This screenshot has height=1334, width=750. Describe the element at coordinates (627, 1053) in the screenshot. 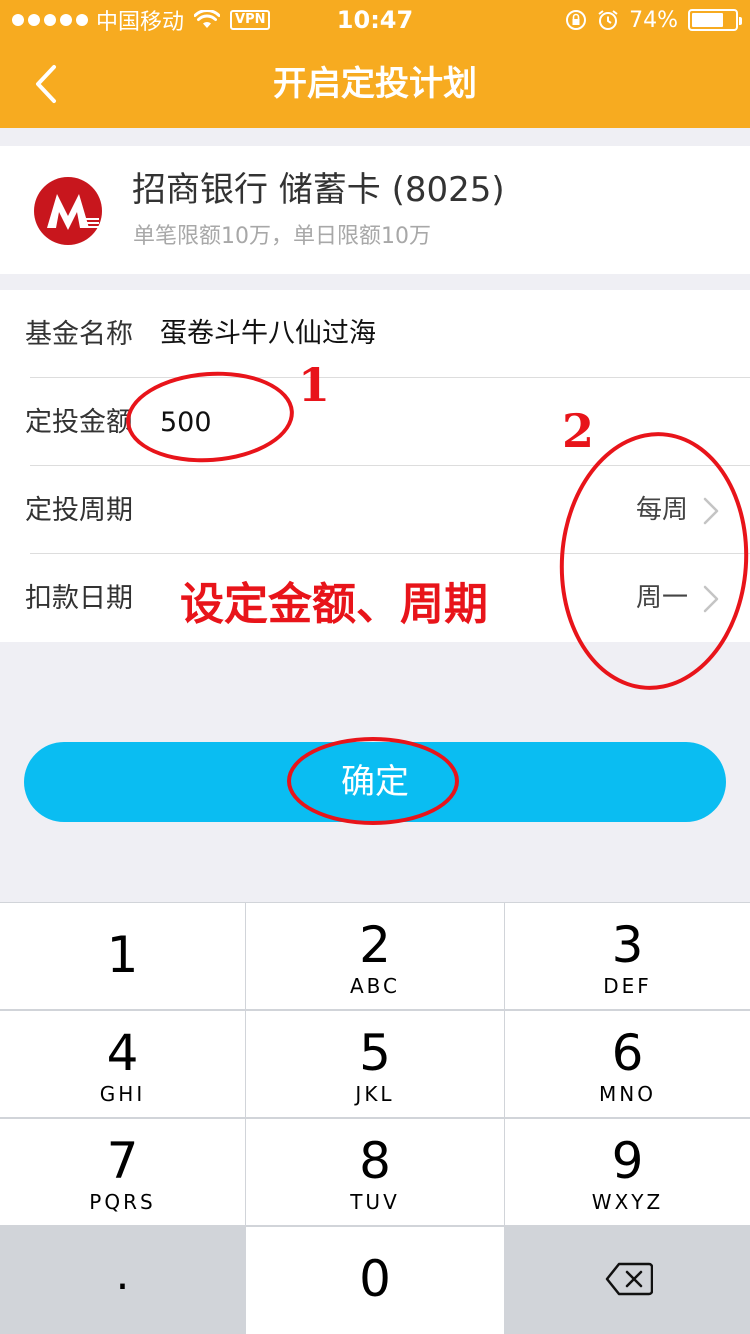

I see `key-digit: 6` at that location.